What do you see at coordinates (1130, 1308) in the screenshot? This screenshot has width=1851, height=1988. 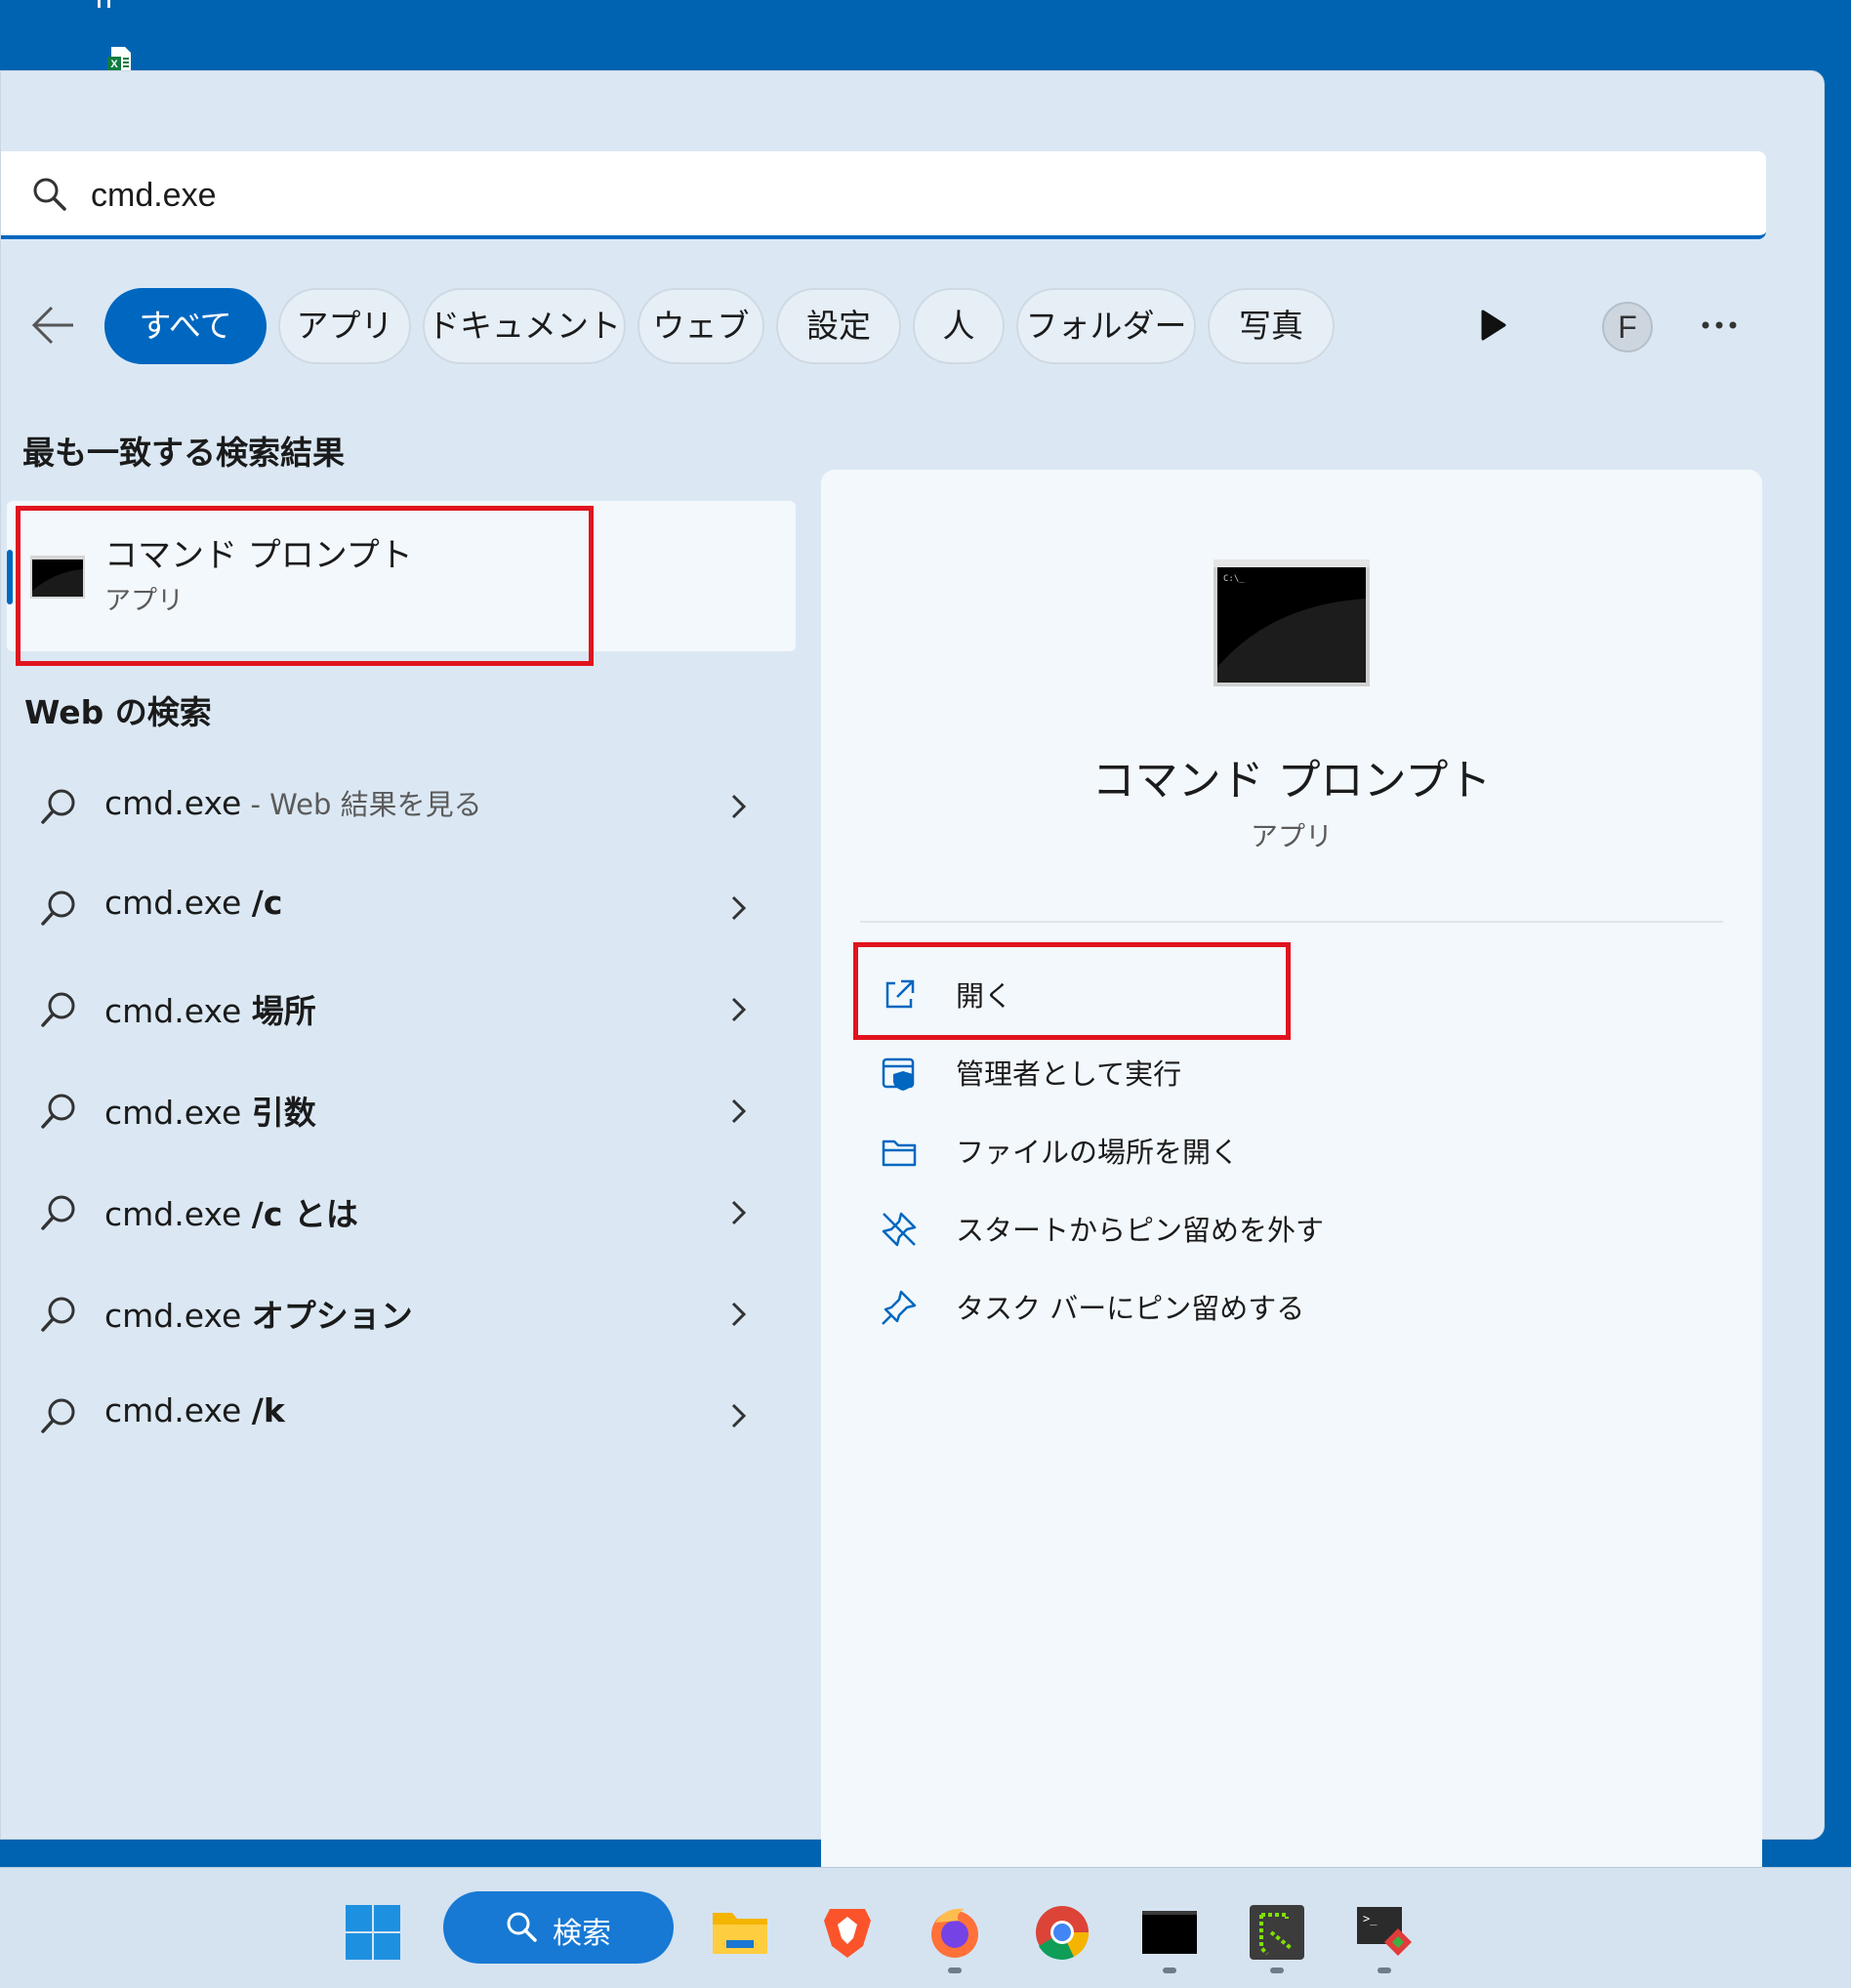 I see `action-pin-to-taskbar-label: タスク バーにピン留めする` at bounding box center [1130, 1308].